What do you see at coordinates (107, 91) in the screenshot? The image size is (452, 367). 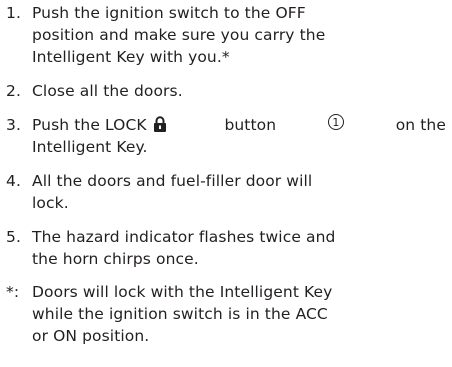 I see `step-line: Close all the doors.` at bounding box center [107, 91].